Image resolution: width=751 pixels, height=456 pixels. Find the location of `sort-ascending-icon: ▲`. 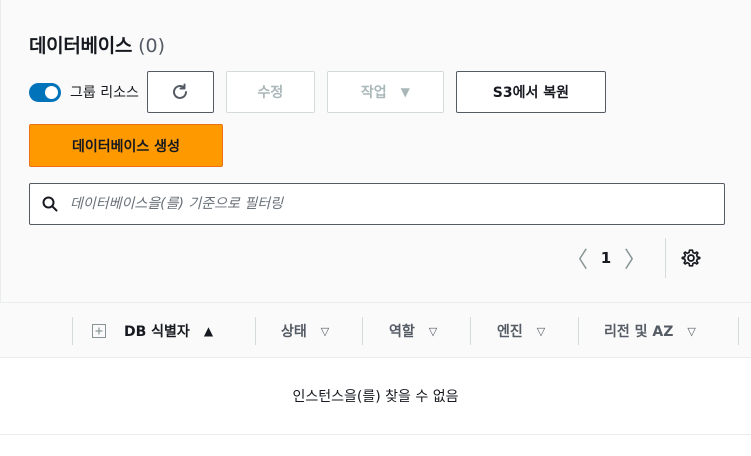

sort-ascending-icon: ▲ is located at coordinates (208, 331).